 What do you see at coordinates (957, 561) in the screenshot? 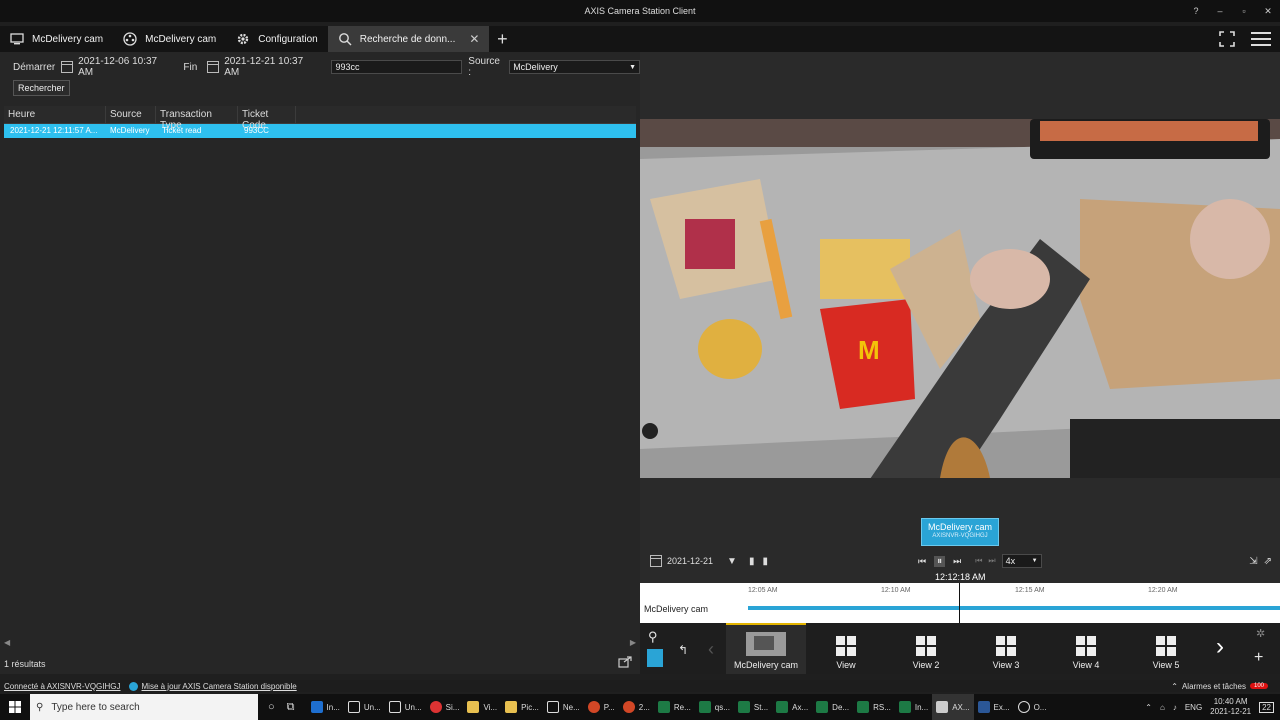
I see `skip-forward-icon: ⏭` at bounding box center [957, 561].